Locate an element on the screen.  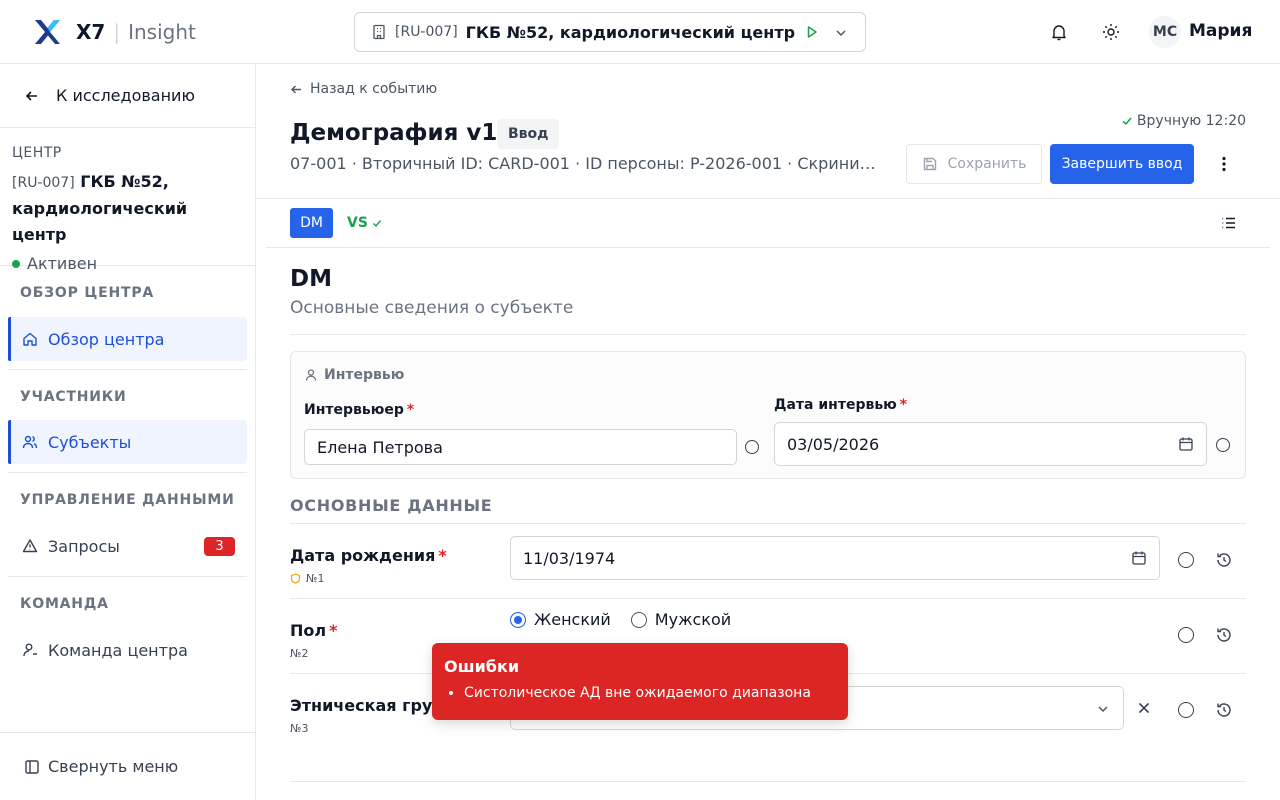
dob-field: 11/03/1974 is located at coordinates (835, 558).